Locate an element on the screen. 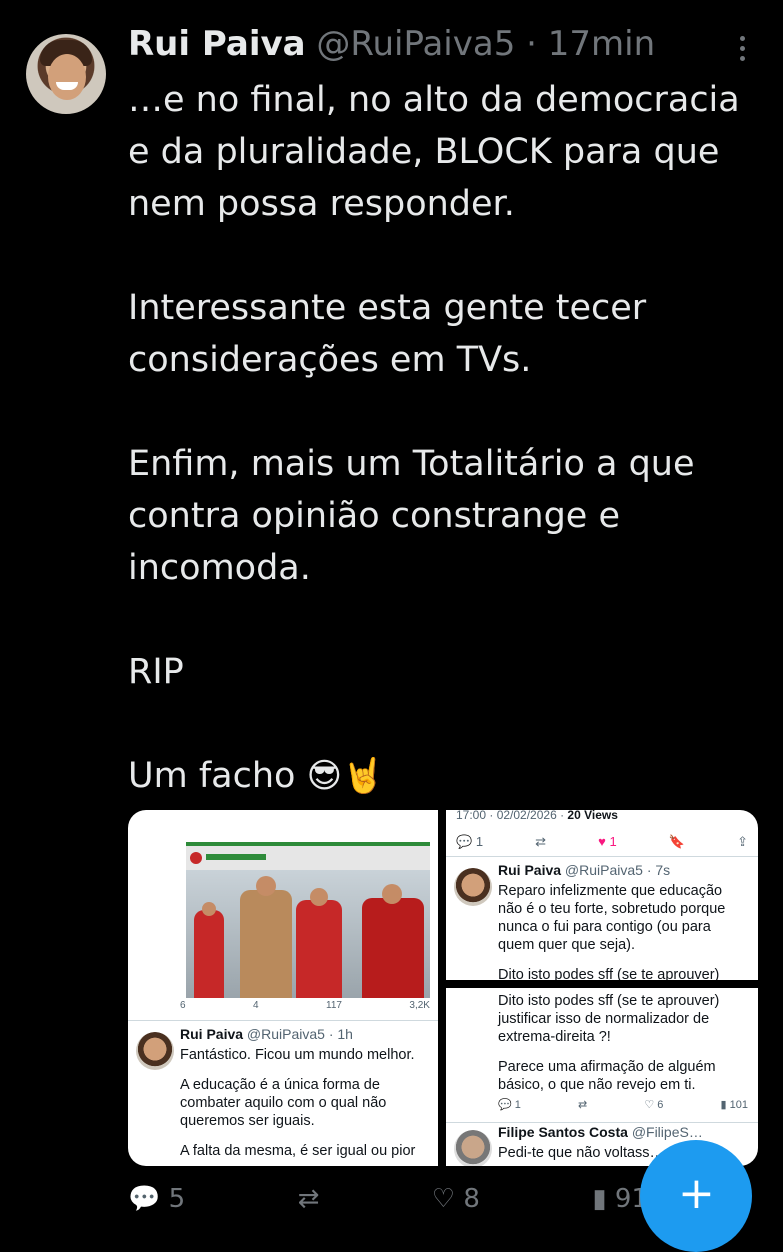  reply-handle: @RuiPaiva5 · 7s is located at coordinates (617, 870).